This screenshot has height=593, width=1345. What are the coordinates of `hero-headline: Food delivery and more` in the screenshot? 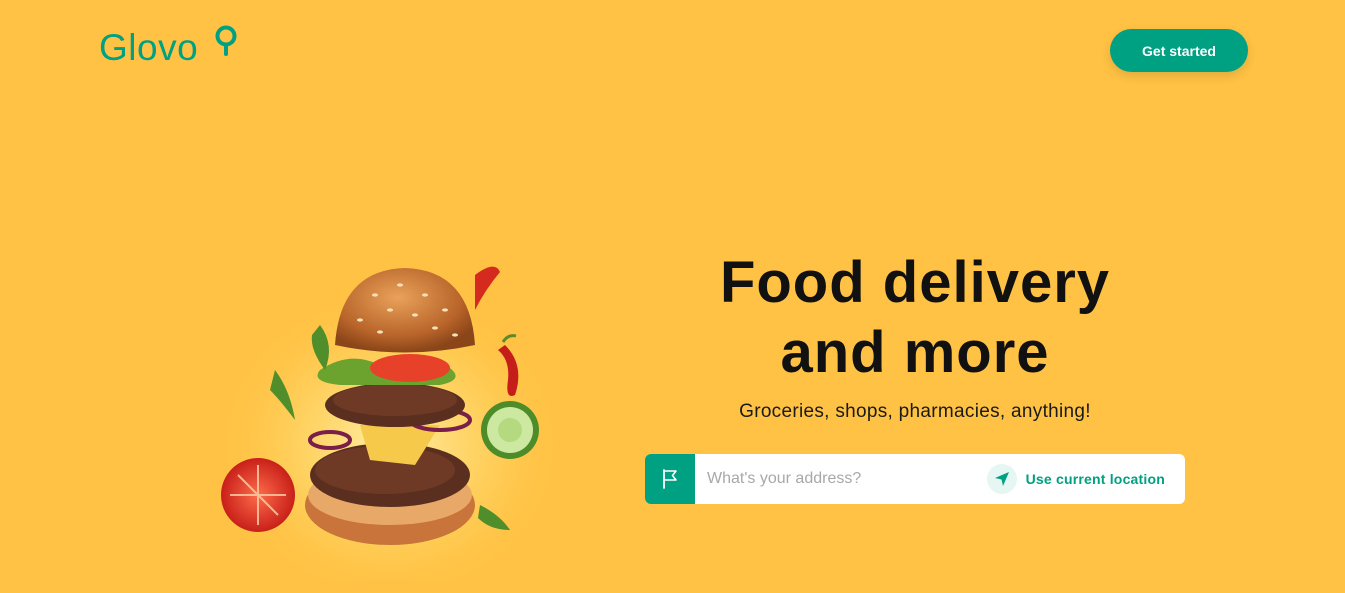 It's located at (915, 318).